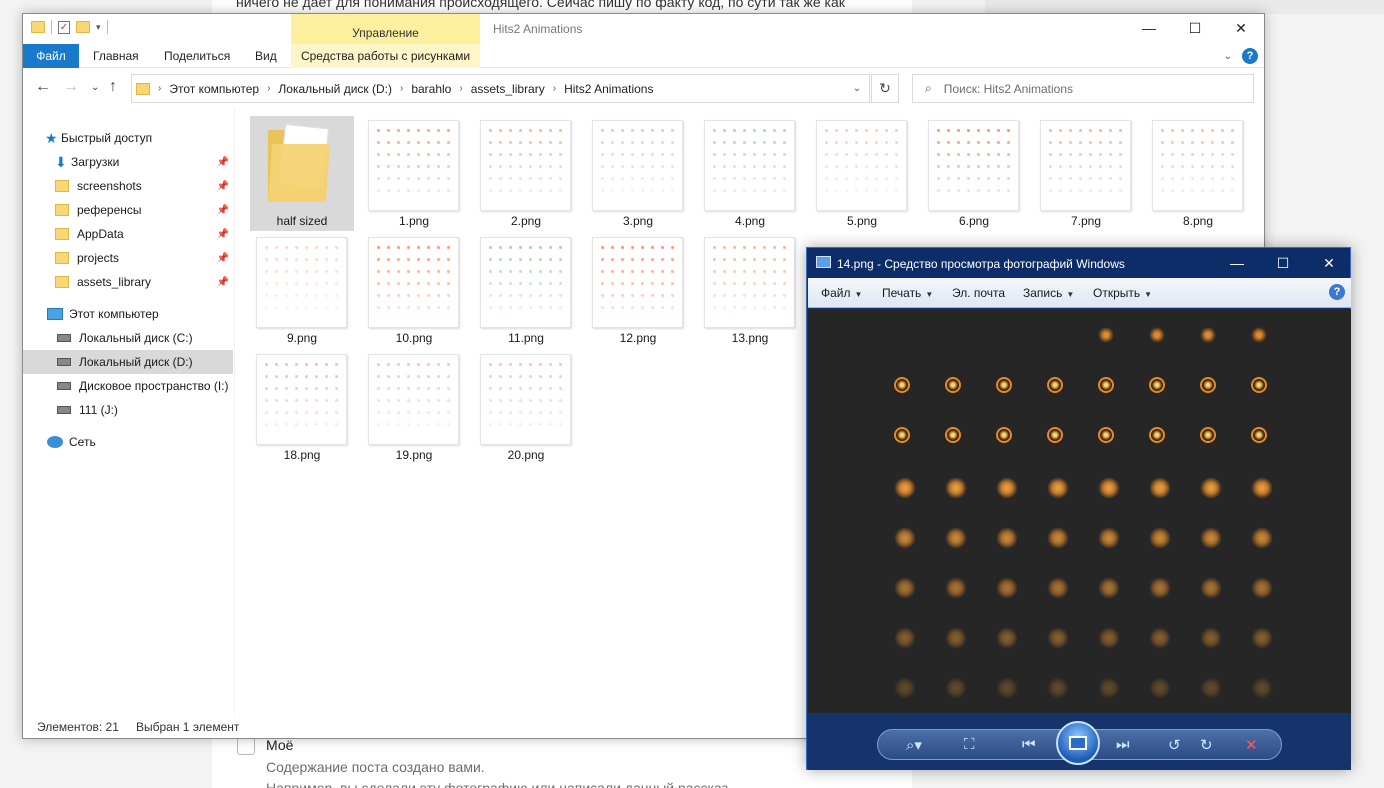 This screenshot has height=788, width=1384. Describe the element at coordinates (907, 293) in the screenshot. I see `menu-print: Печать ▼` at that location.